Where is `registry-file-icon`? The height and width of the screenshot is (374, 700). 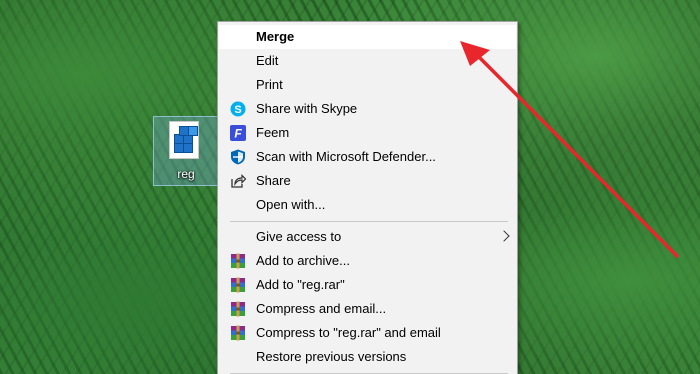
registry-file-icon is located at coordinates (184, 140).